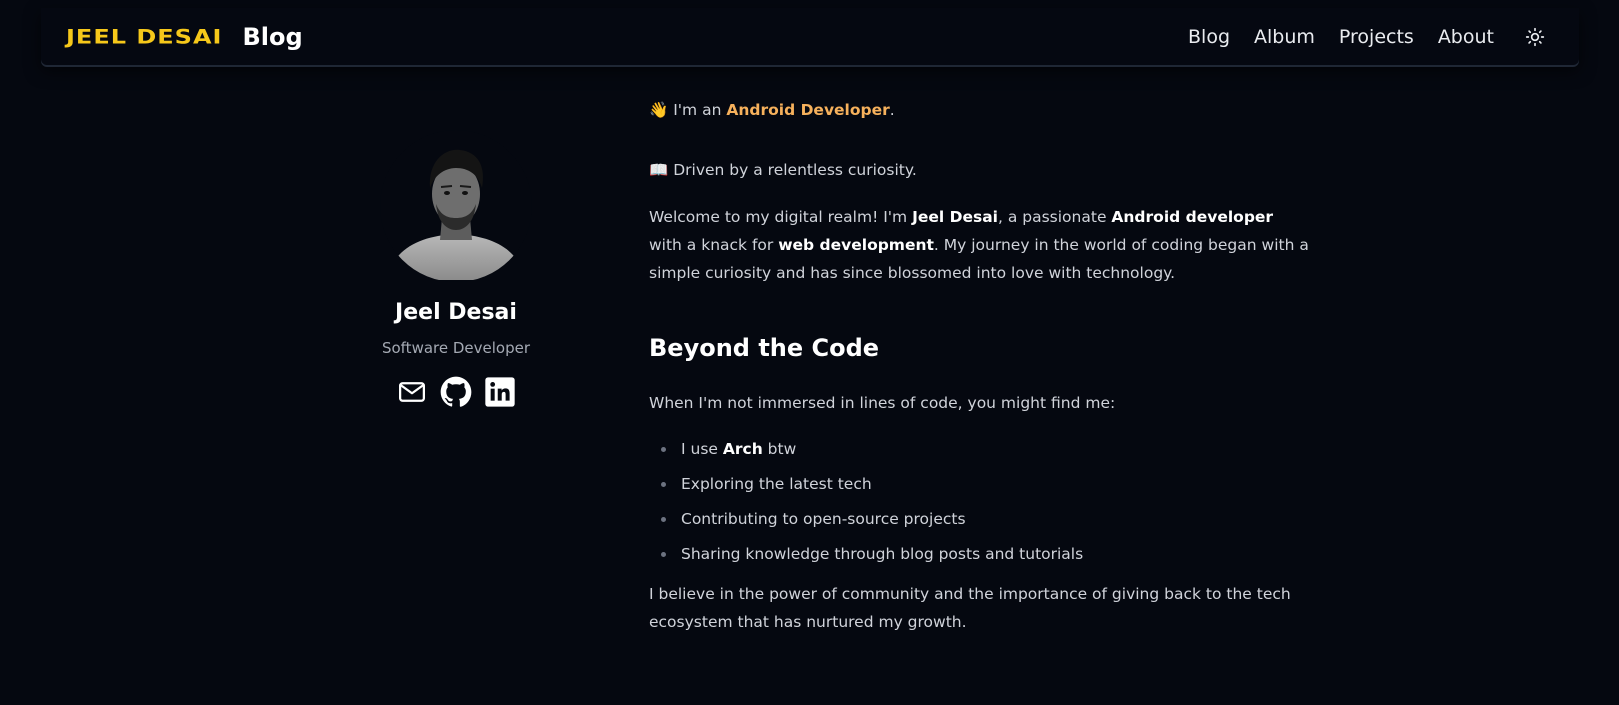 The height and width of the screenshot is (705, 1619). I want to click on linkedin-icon, so click(500, 392).